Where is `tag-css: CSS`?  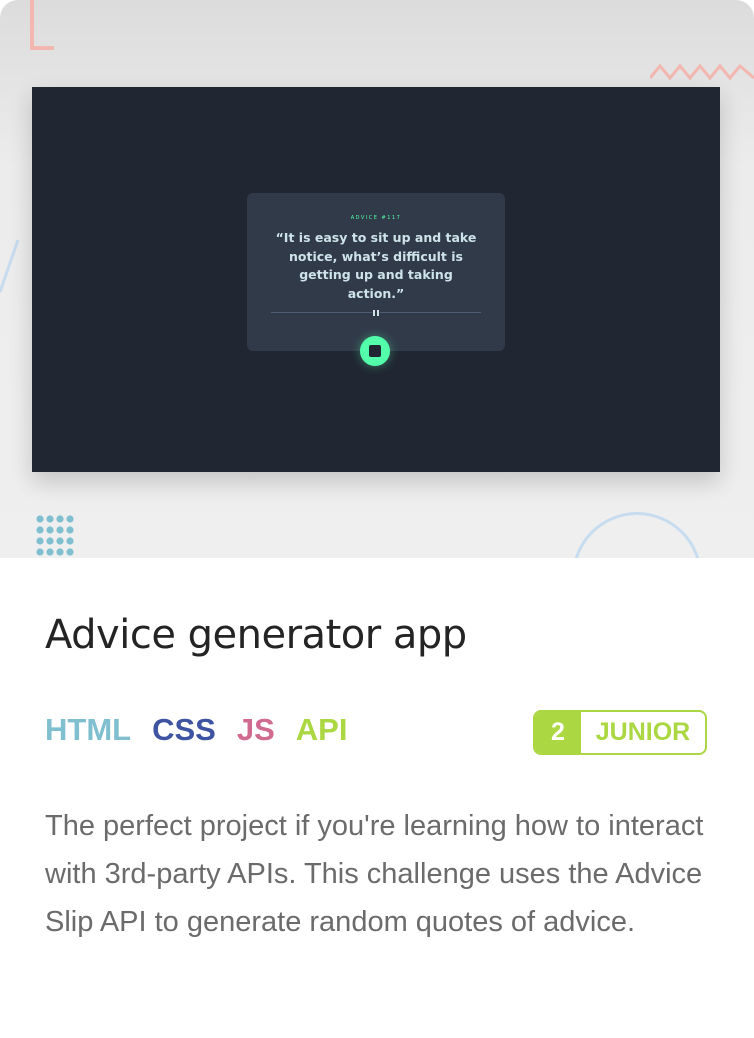
tag-css: CSS is located at coordinates (184, 729).